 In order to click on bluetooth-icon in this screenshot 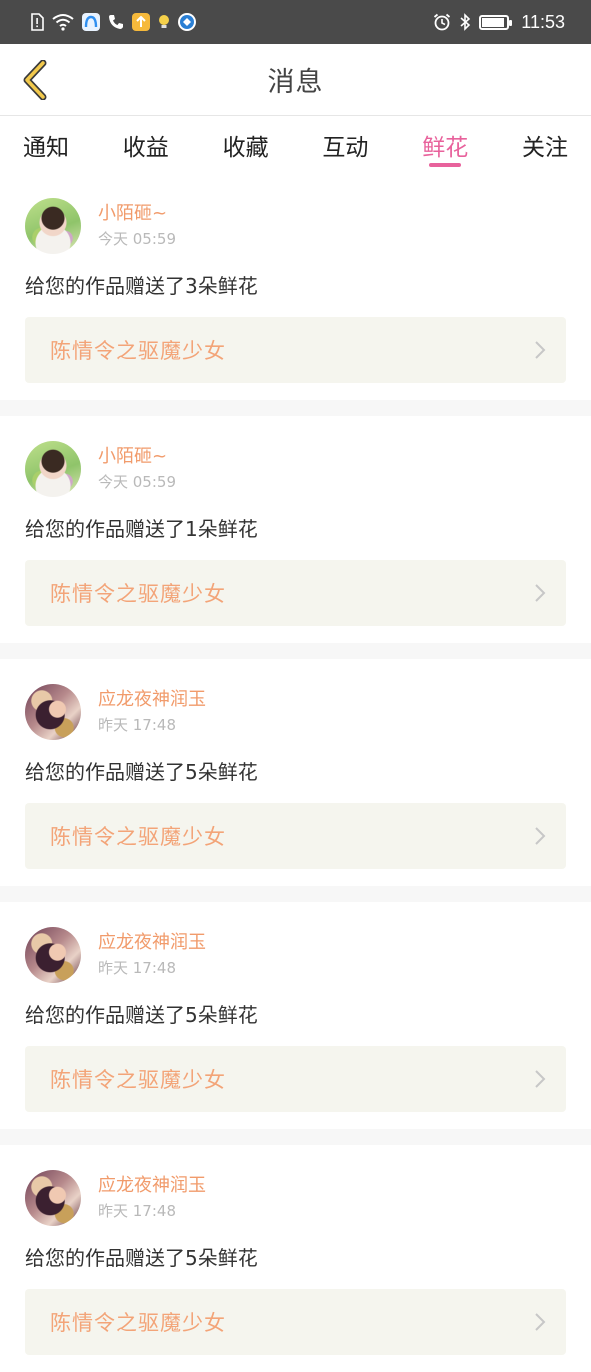, I will do `click(465, 22)`.